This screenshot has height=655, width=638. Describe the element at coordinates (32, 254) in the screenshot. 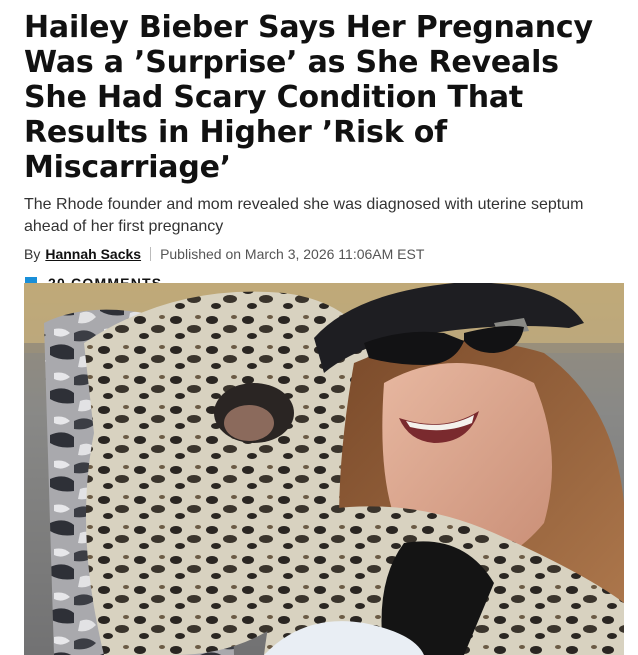

I see `byline-by-label: By` at that location.